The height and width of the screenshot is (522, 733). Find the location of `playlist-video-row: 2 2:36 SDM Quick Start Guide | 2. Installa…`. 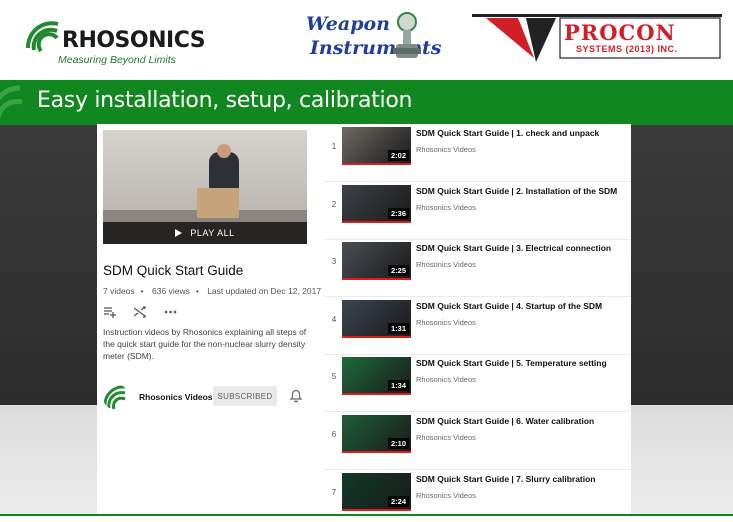

playlist-video-row: 2 2:36 SDM Quick Start Guide | 2. Installa… is located at coordinates (478, 211).